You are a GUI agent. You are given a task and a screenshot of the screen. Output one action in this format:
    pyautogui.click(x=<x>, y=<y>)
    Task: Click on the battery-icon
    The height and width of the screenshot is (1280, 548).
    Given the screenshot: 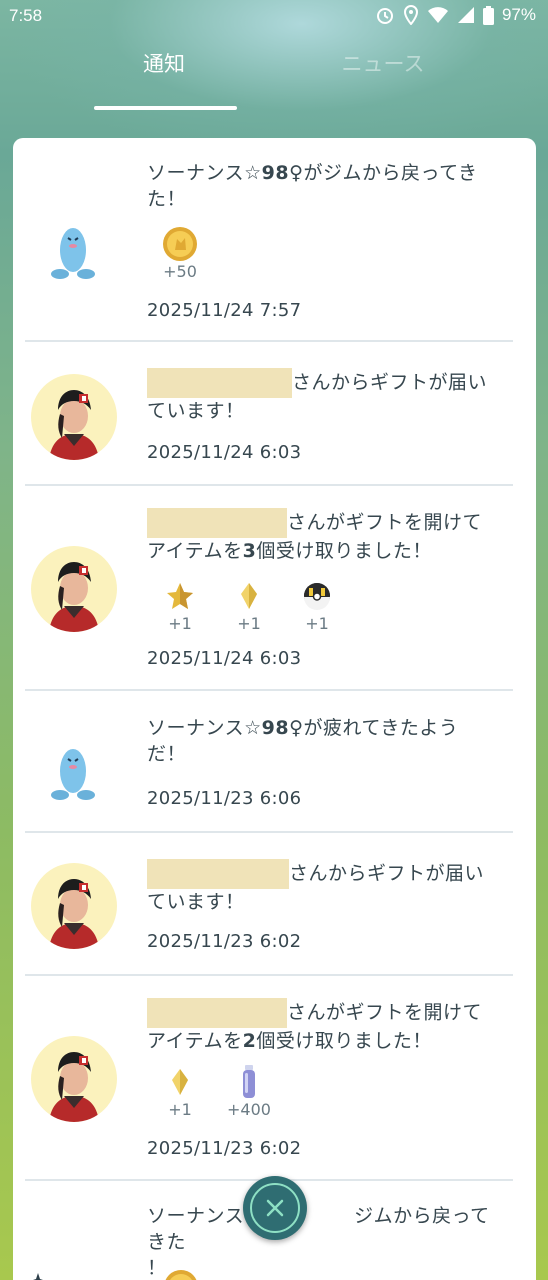 What is the action you would take?
    pyautogui.click(x=488, y=15)
    